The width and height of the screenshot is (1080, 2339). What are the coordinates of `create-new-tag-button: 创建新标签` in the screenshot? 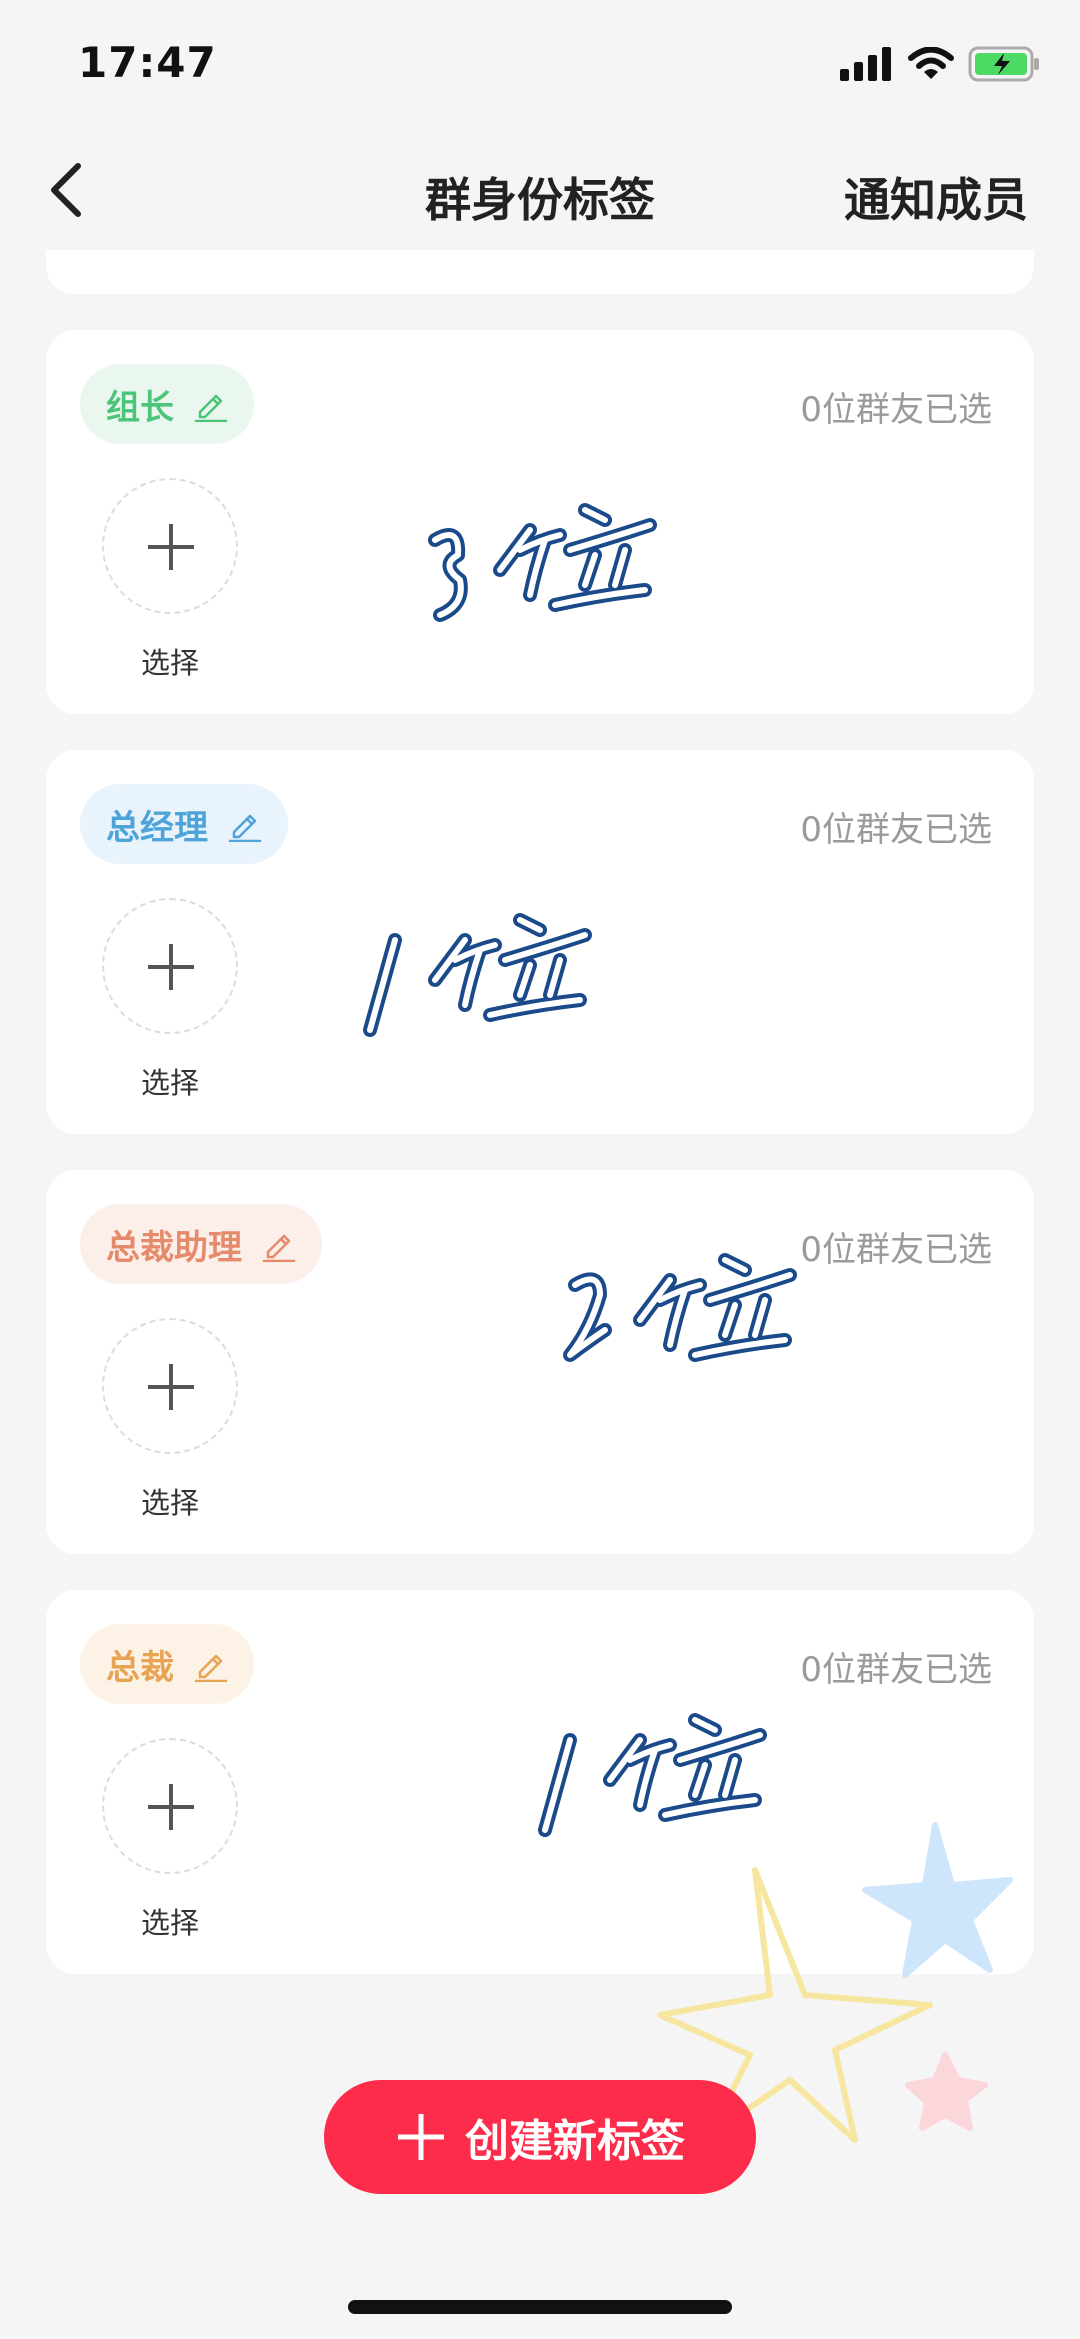 It's located at (540, 2137).